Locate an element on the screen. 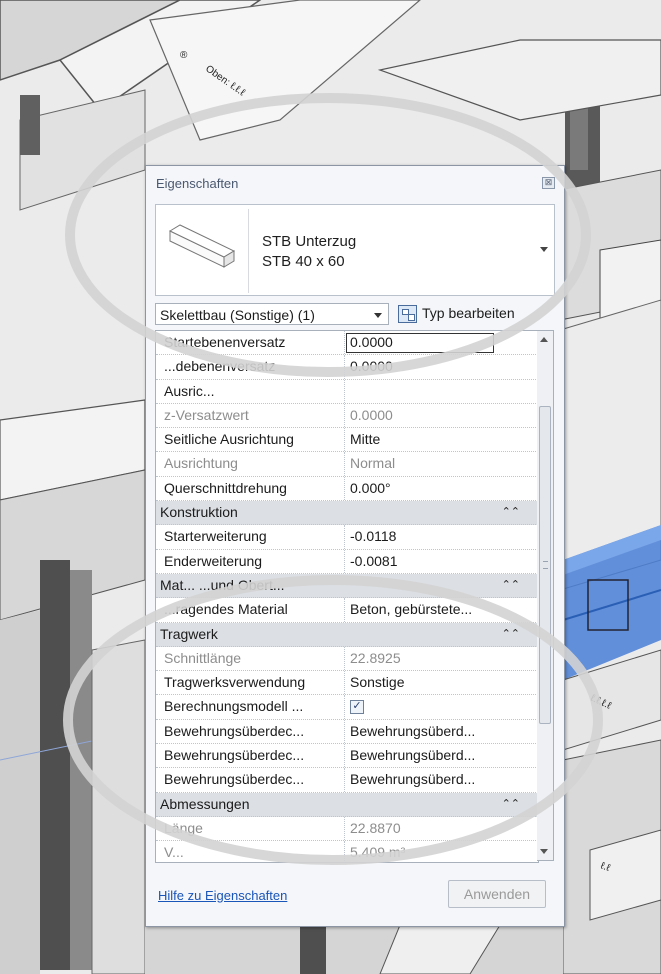  property-row: Berechnungsmodell ... ✓ is located at coordinates (347, 707).